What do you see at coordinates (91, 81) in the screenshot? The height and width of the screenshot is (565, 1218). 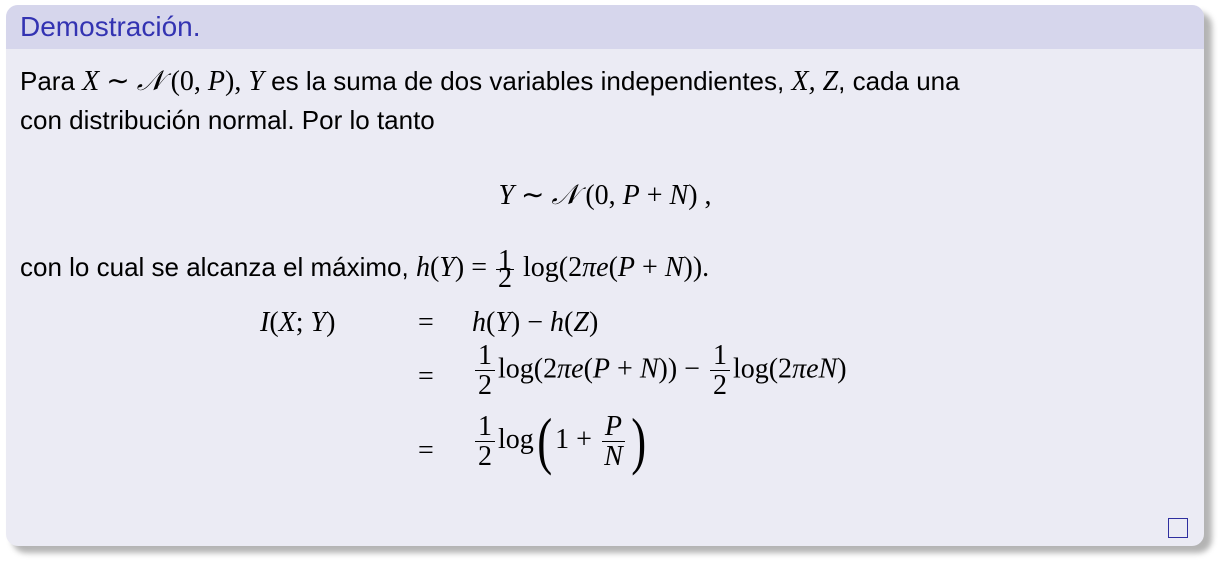 I see `formula-x-dist: X` at bounding box center [91, 81].